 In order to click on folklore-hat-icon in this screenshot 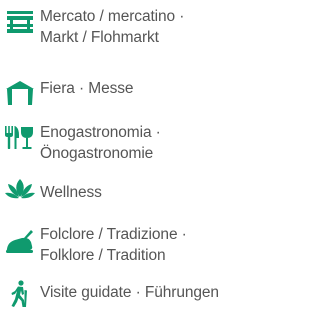, I will do `click(20, 242)`.